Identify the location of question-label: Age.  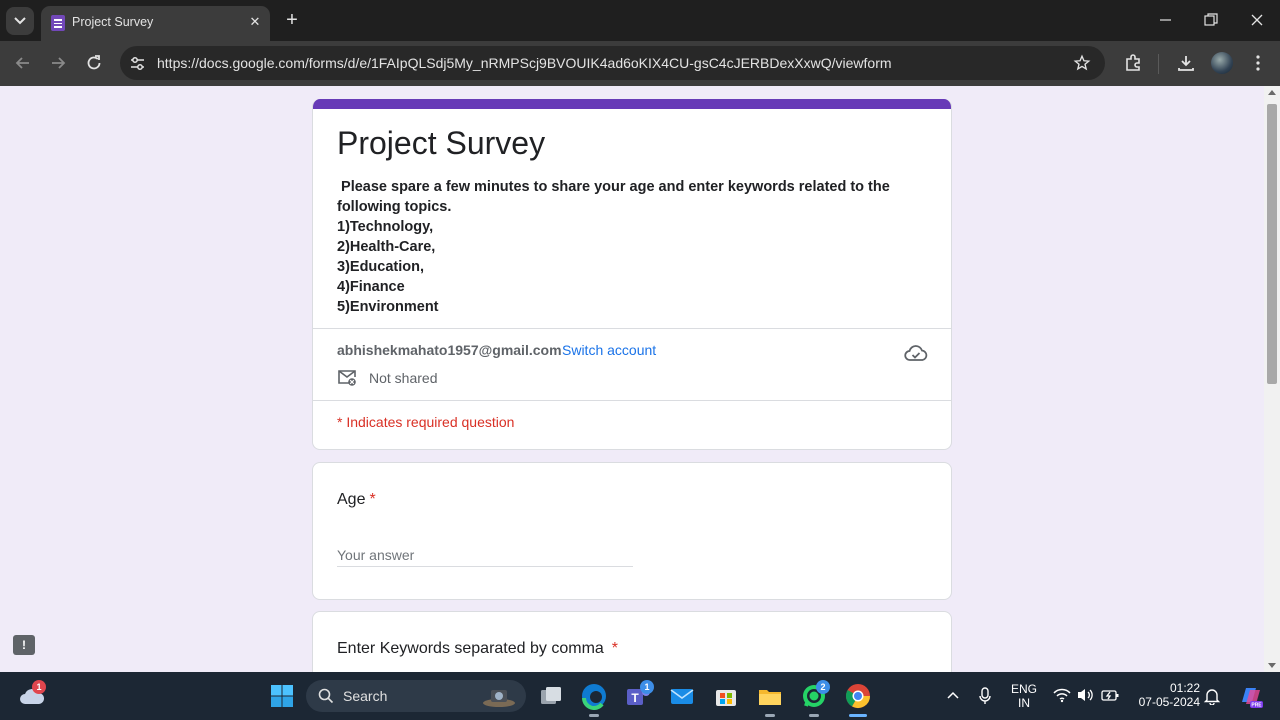
(351, 499).